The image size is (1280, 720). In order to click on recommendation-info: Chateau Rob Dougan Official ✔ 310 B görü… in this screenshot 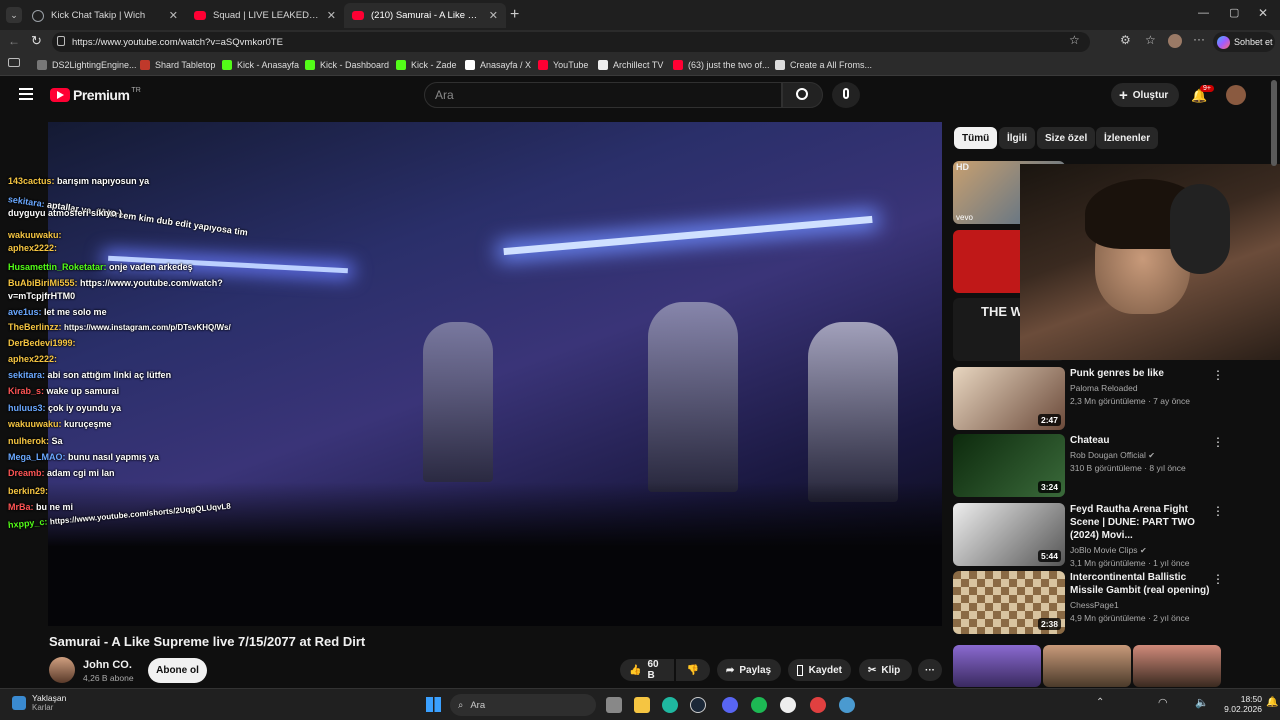, I will do `click(1140, 454)`.